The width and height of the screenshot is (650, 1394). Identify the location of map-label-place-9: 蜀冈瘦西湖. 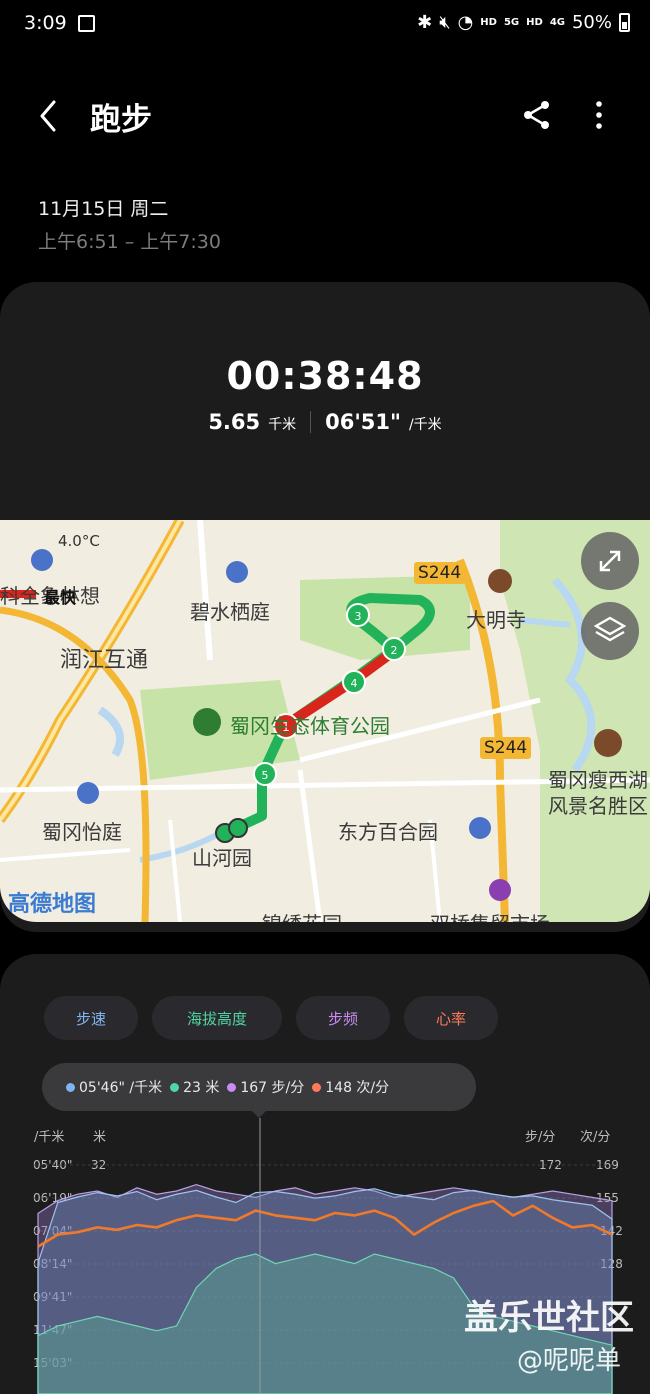
(598, 780).